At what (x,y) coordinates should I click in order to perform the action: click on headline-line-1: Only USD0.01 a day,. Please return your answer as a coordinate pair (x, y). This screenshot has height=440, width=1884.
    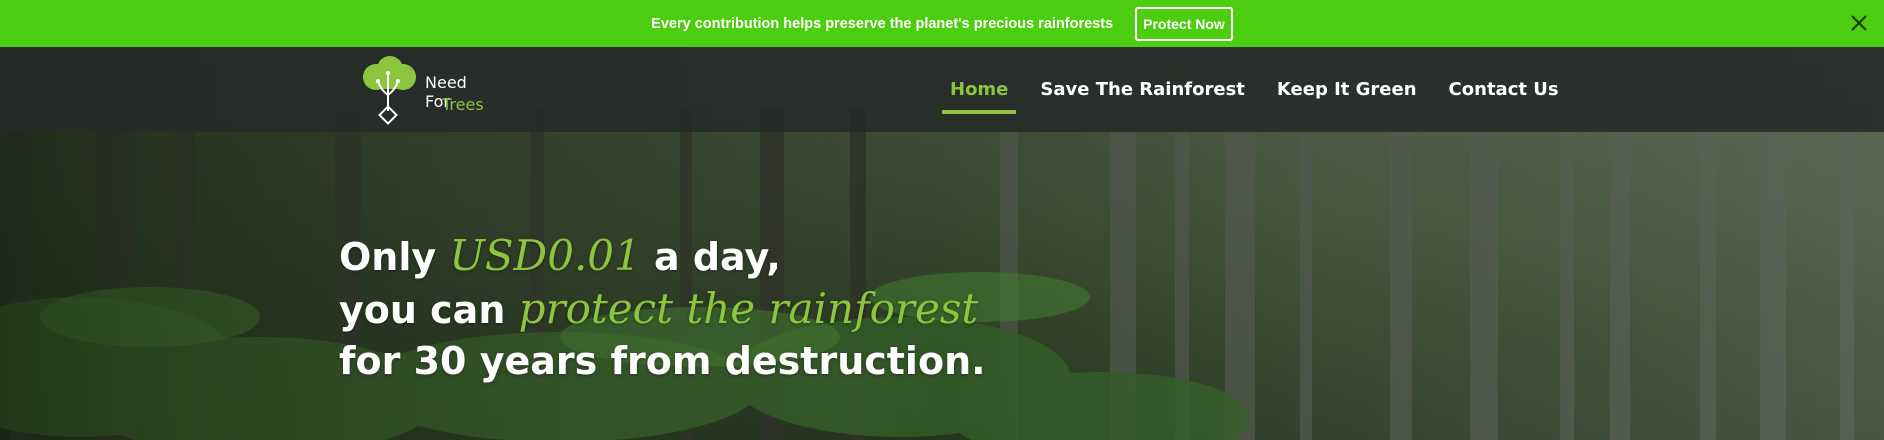
    Looking at the image, I should click on (662, 256).